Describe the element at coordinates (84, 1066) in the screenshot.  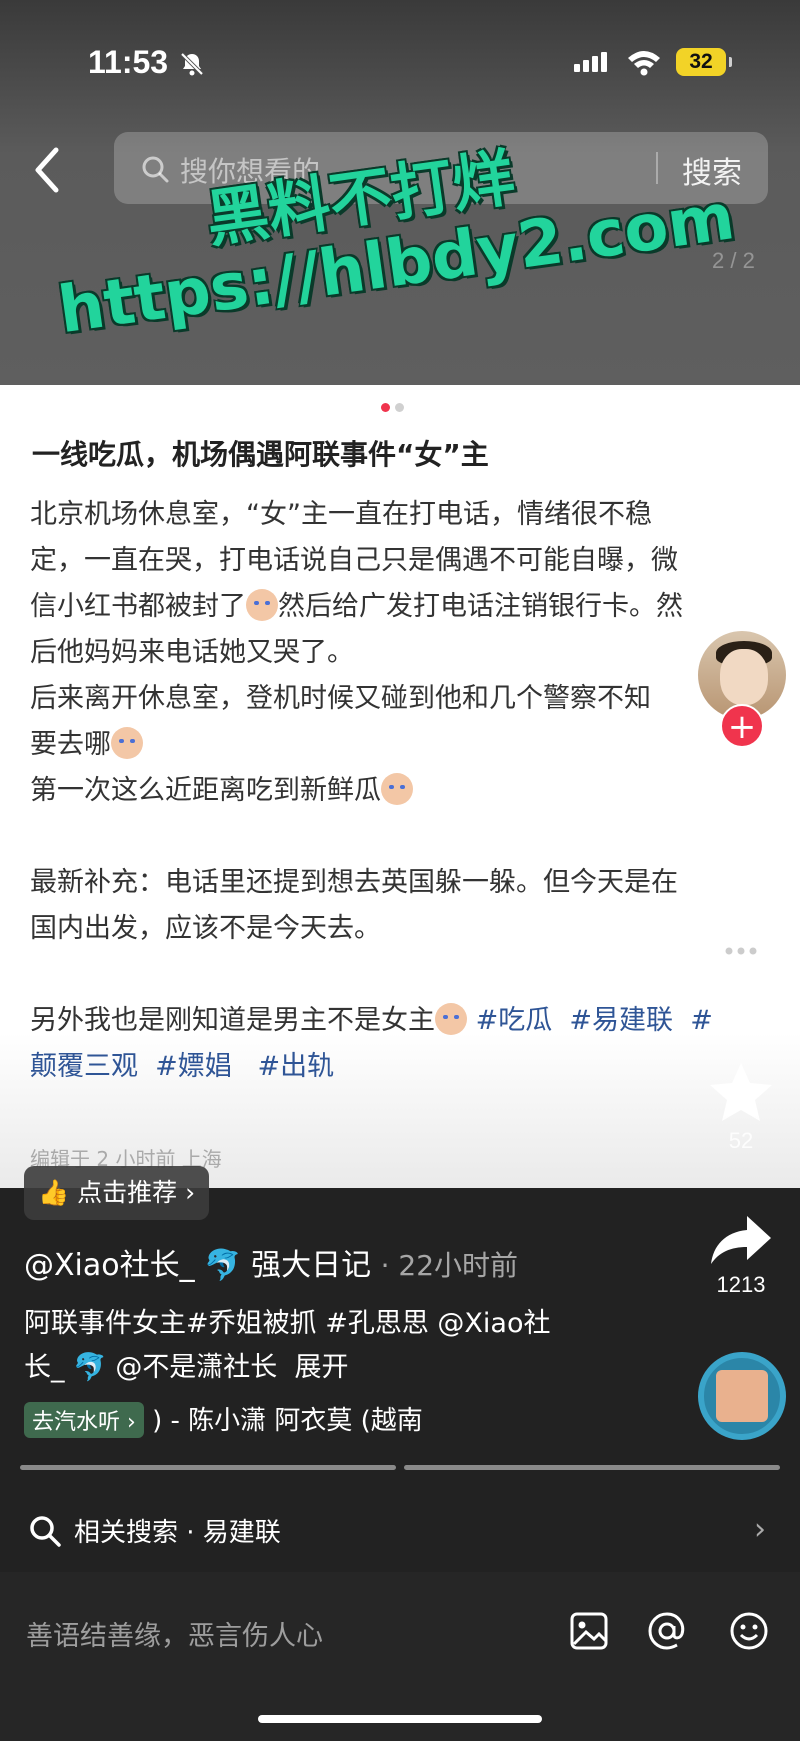
I see `hashtag: 颠覆三观` at that location.